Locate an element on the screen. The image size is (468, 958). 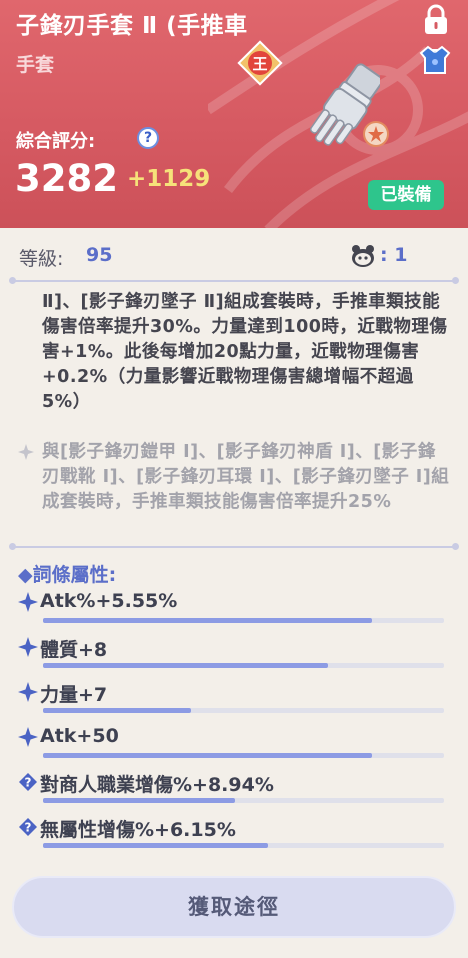
affix-row: 體質+8 is located at coordinates (233, 657).